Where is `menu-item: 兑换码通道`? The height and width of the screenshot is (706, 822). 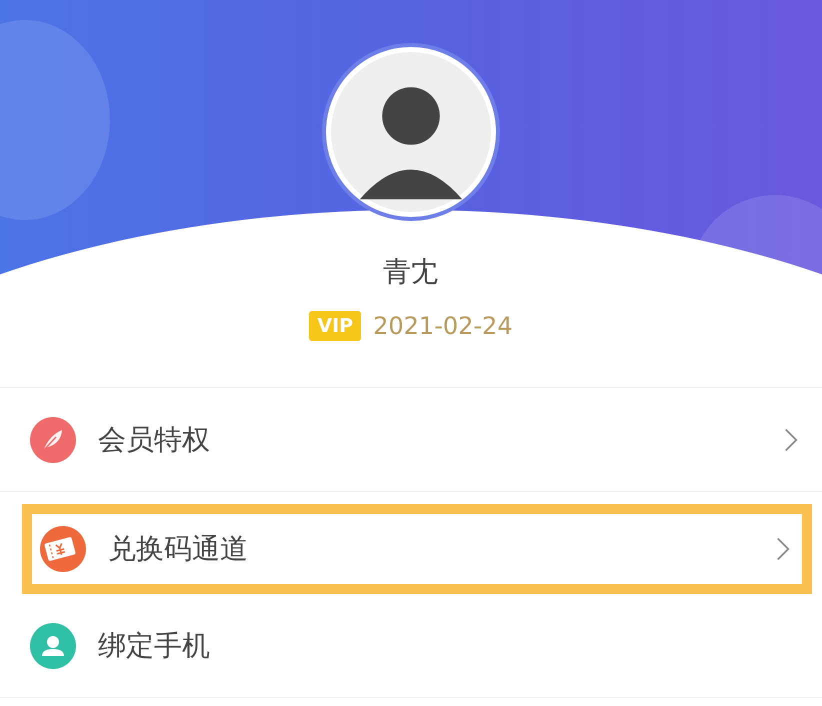
menu-item: 兑换码通道 is located at coordinates (417, 549).